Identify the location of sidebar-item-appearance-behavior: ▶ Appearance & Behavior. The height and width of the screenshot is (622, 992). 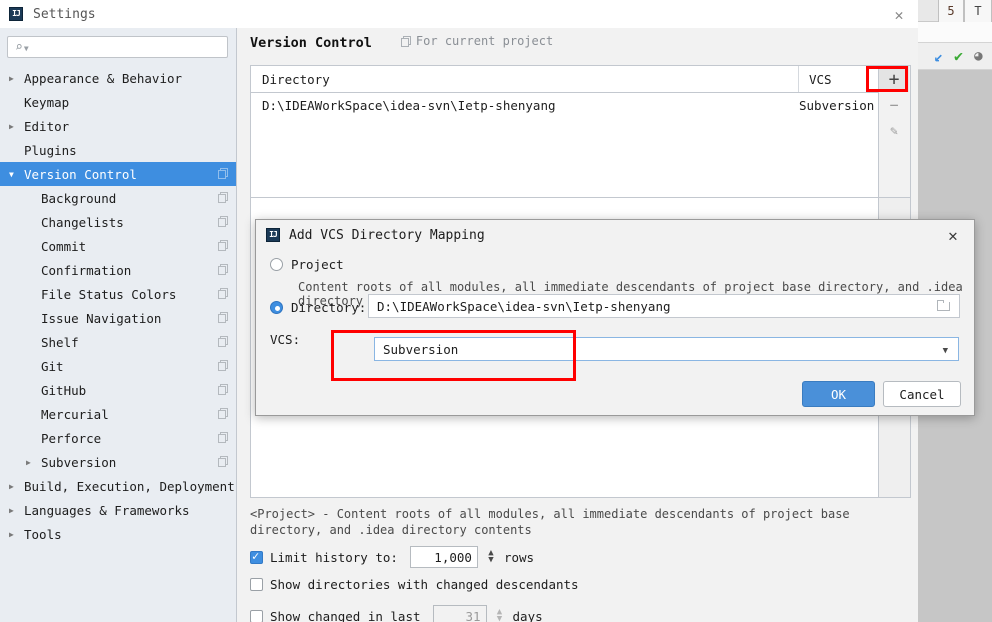
(118, 78).